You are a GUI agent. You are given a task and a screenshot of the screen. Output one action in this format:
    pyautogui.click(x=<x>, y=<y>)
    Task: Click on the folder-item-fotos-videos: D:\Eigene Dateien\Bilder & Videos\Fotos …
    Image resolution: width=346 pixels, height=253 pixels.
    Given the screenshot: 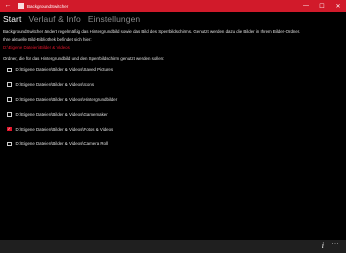 What is the action you would take?
    pyautogui.click(x=173, y=129)
    